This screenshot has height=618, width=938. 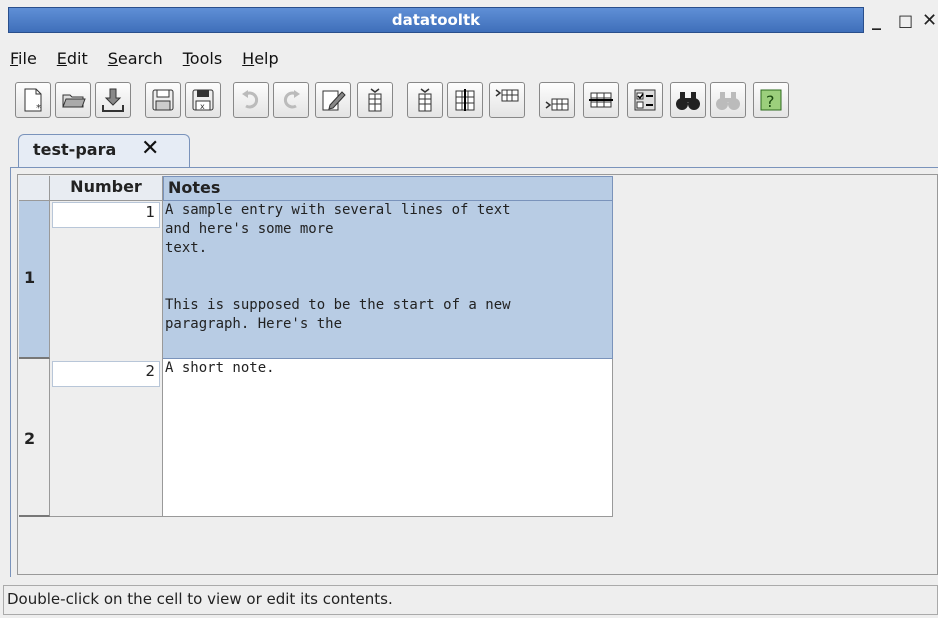 I want to click on save-button, so click(x=163, y=100).